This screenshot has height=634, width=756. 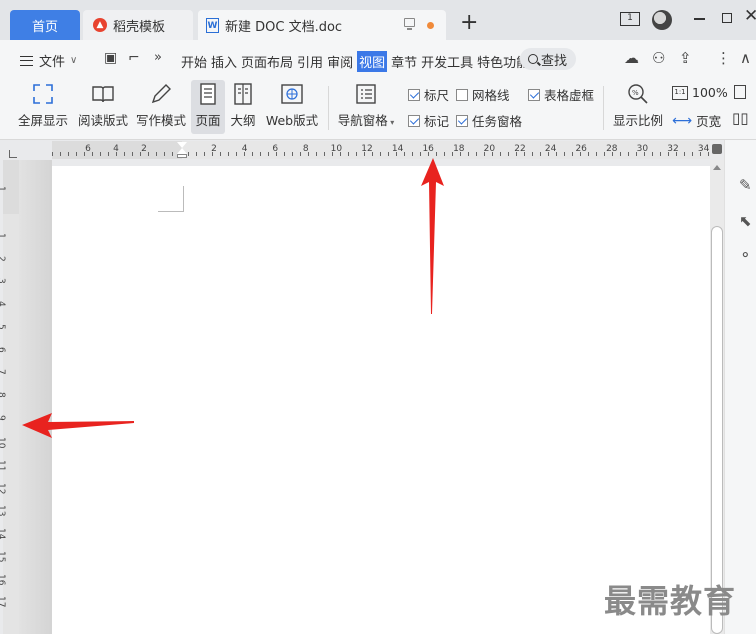 What do you see at coordinates (520, 149) in the screenshot?
I see `ruler-label: 22` at bounding box center [520, 149].